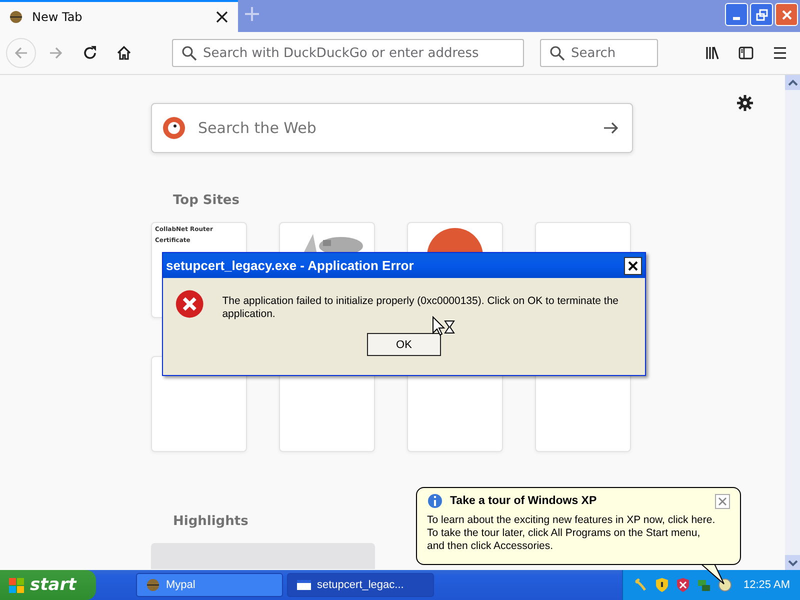 This screenshot has width=800, height=600. What do you see at coordinates (792, 562) in the screenshot?
I see `scroll-down-button` at bounding box center [792, 562].